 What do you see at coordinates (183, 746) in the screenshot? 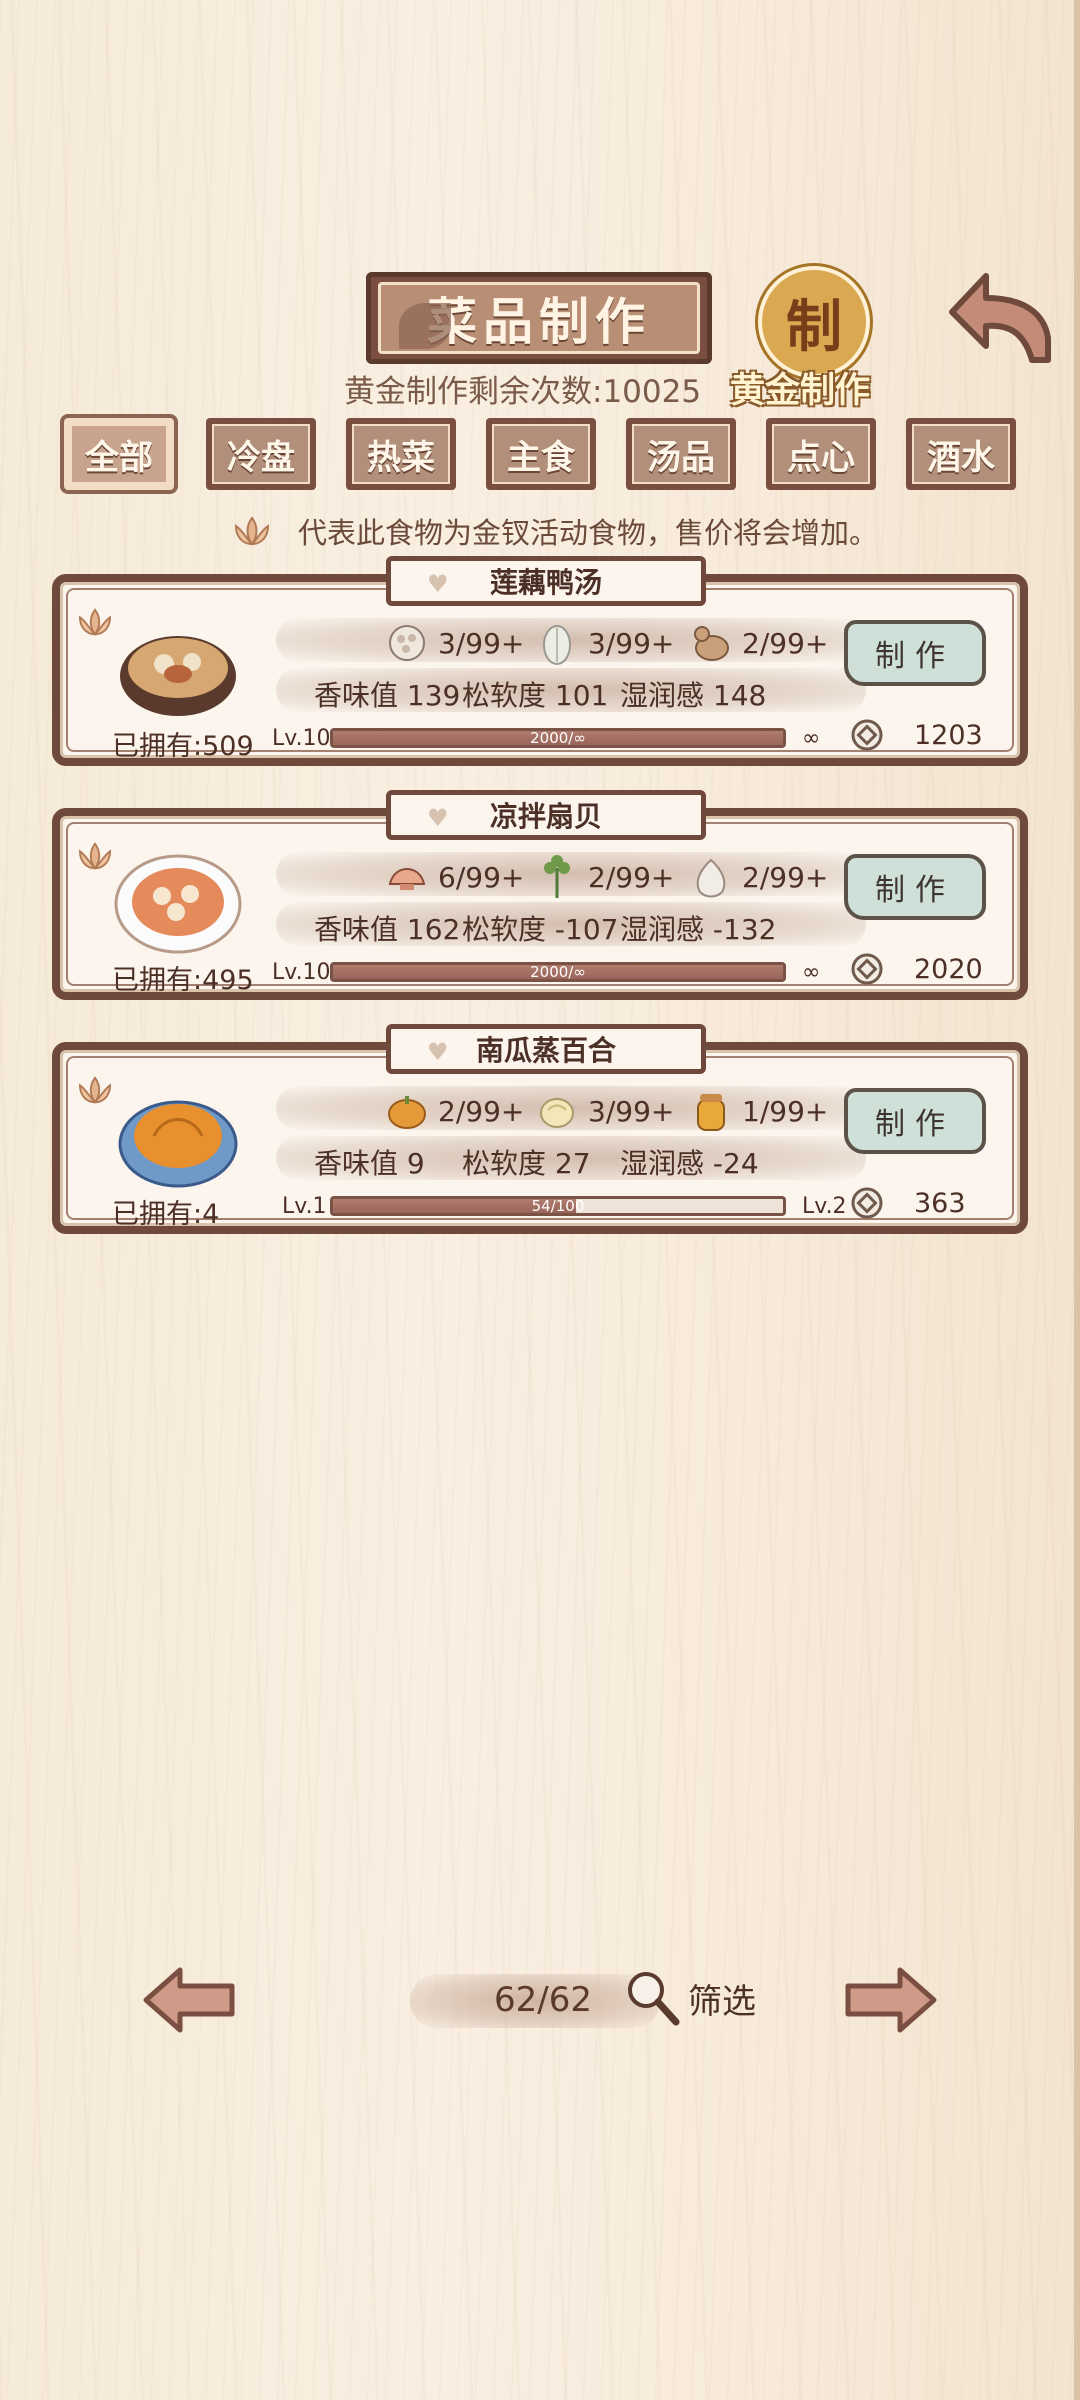
I see `owned-count: 已拥有:509` at bounding box center [183, 746].